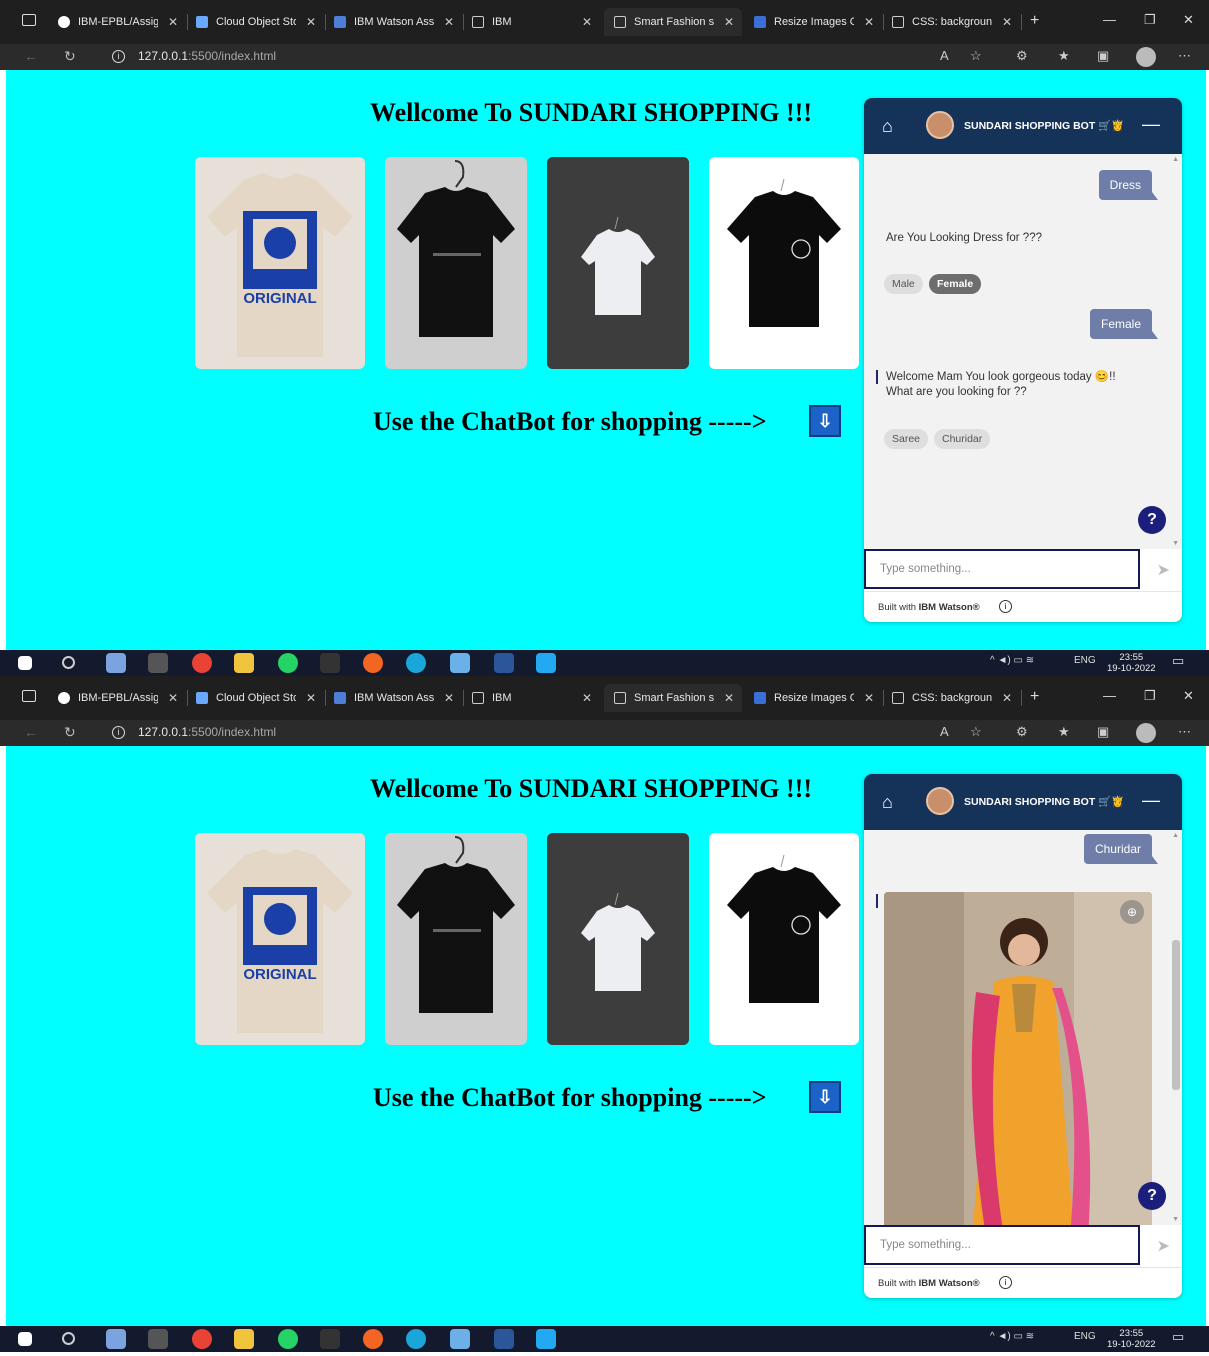 The image size is (1209, 1356). Describe the element at coordinates (673, 698) in the screenshot. I see `tab-smart-fashion: Smart Fashion sh ✕` at that location.